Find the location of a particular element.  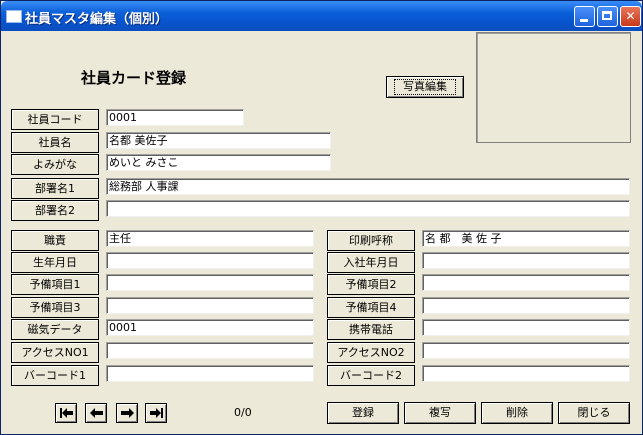

close-icon: ✕ is located at coordinates (630, 16).